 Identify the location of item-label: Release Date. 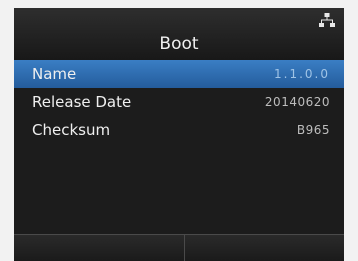
(82, 102).